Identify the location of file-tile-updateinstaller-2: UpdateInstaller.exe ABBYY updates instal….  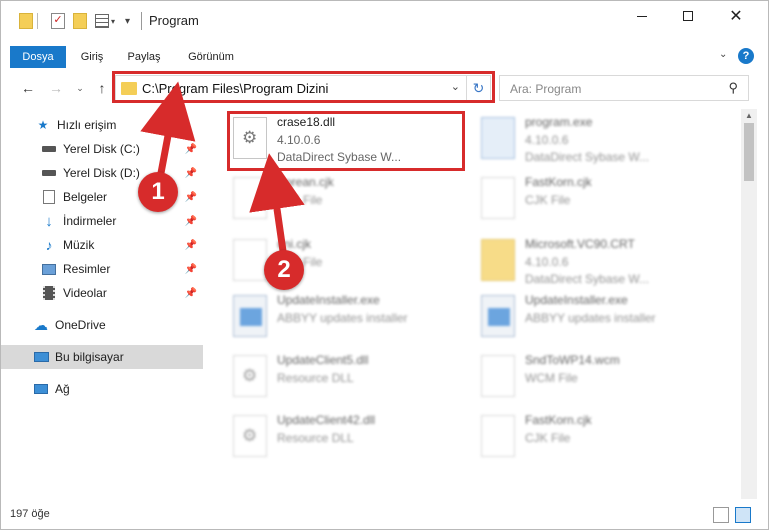
(597, 319).